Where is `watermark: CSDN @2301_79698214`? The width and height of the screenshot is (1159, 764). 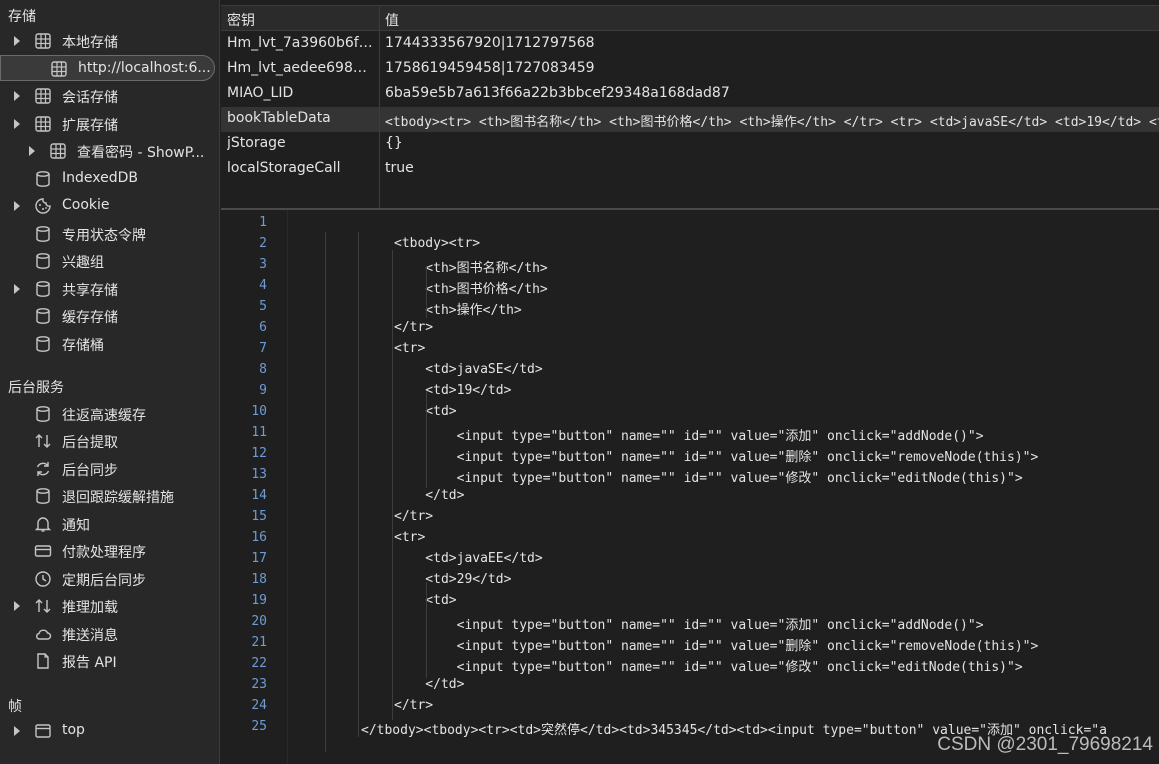
watermark: CSDN @2301_79698214 is located at coordinates (1045, 744).